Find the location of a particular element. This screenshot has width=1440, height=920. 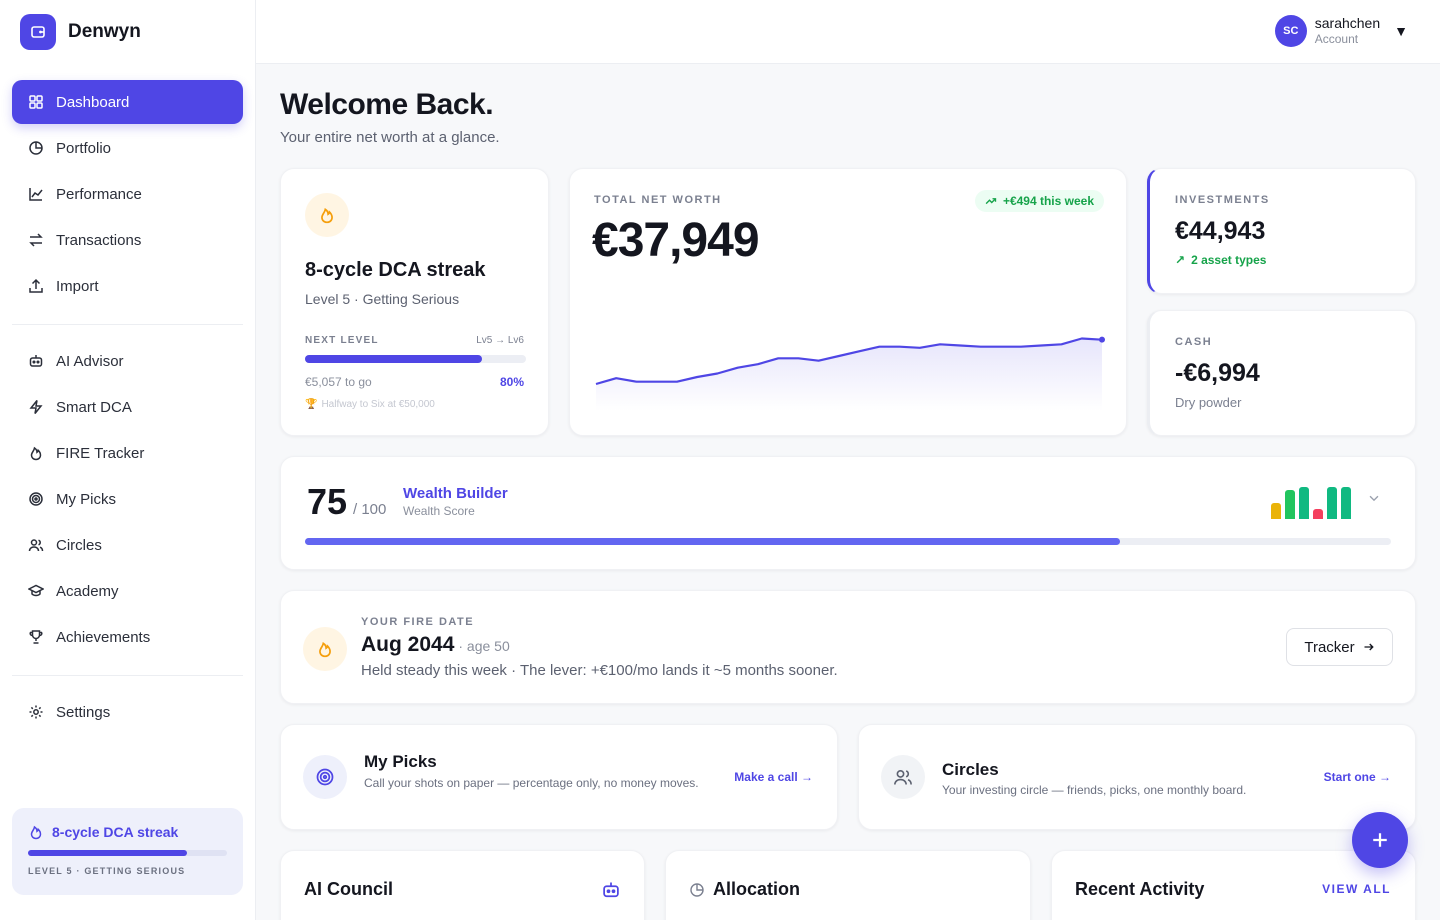

brand-name: Denwyn is located at coordinates (104, 31).